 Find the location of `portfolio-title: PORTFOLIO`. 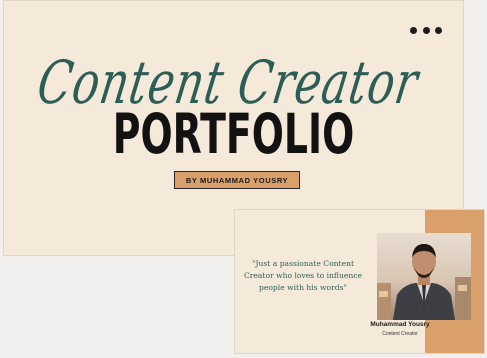

portfolio-title: PORTFOLIO is located at coordinates (233, 135).